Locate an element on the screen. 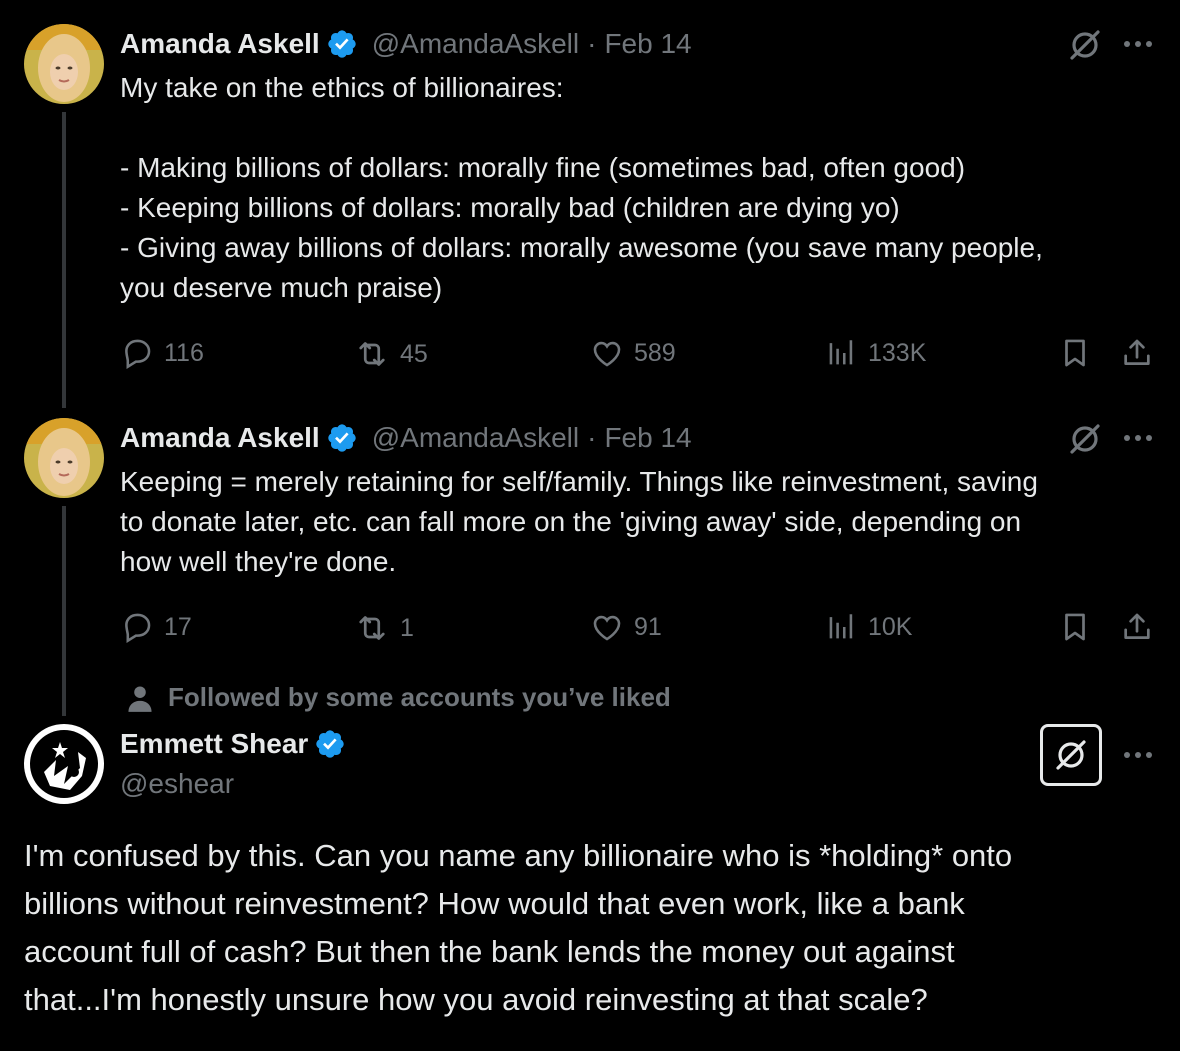  like-count: 589 is located at coordinates (655, 352).